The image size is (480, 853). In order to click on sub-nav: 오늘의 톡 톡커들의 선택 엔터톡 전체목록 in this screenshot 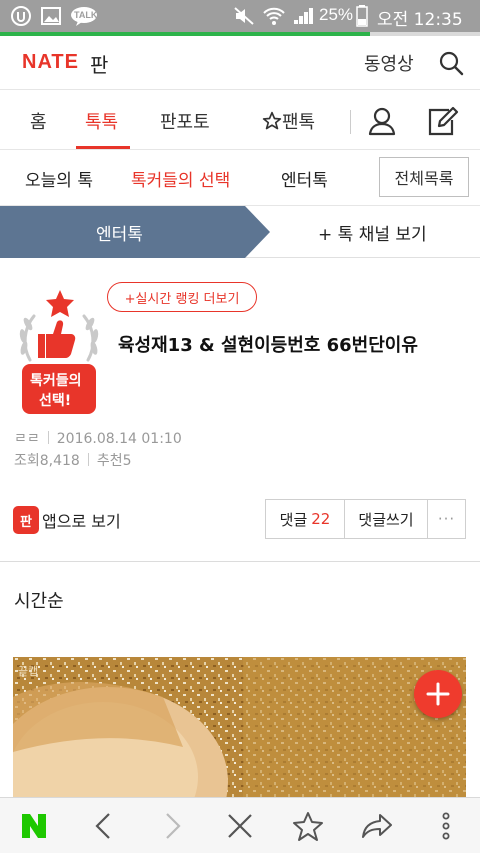, I will do `click(240, 178)`.